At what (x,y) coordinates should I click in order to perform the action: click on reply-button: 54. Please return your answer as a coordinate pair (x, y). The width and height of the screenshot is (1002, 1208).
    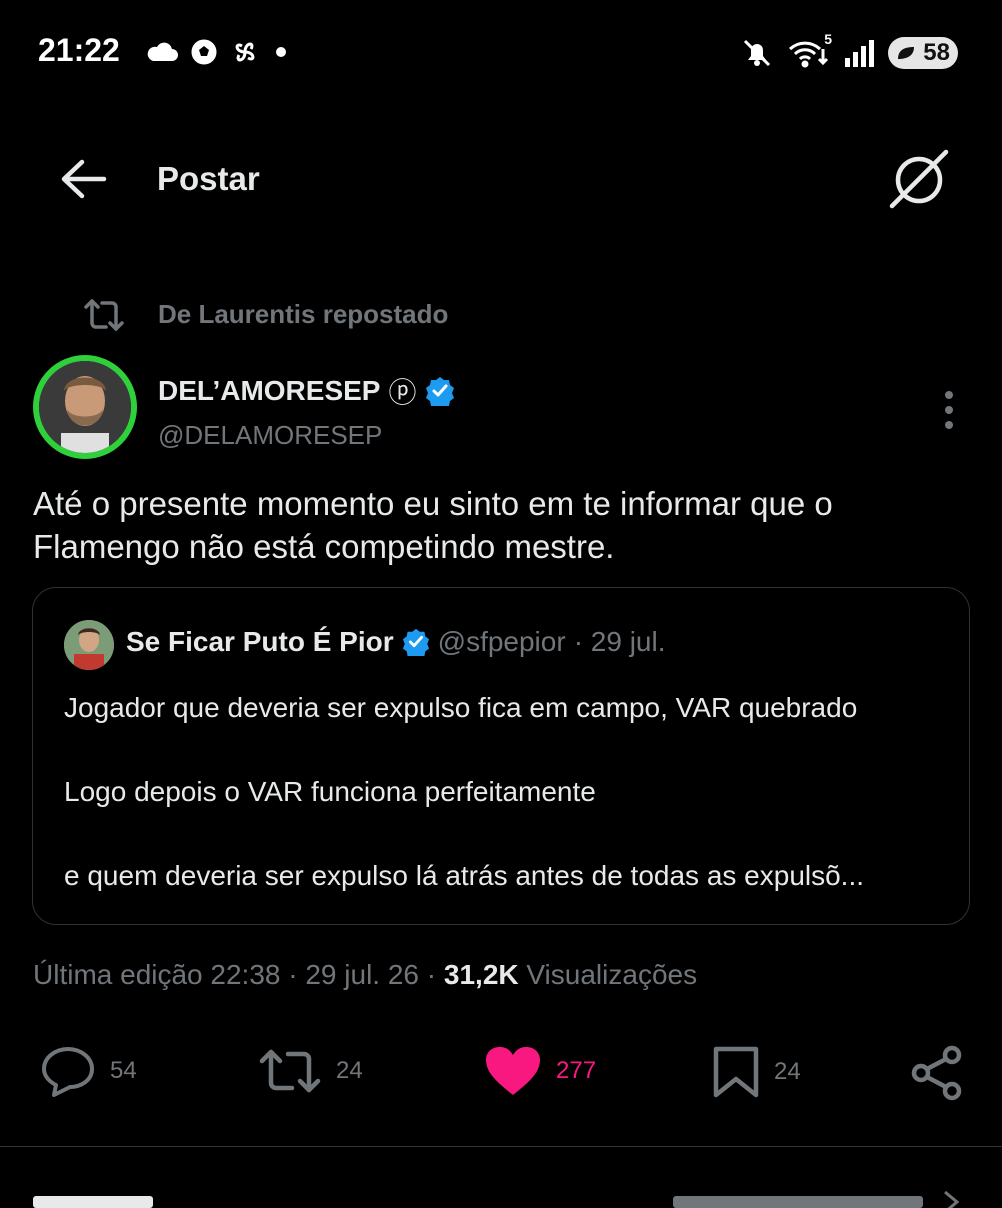
    Looking at the image, I should click on (88, 1071).